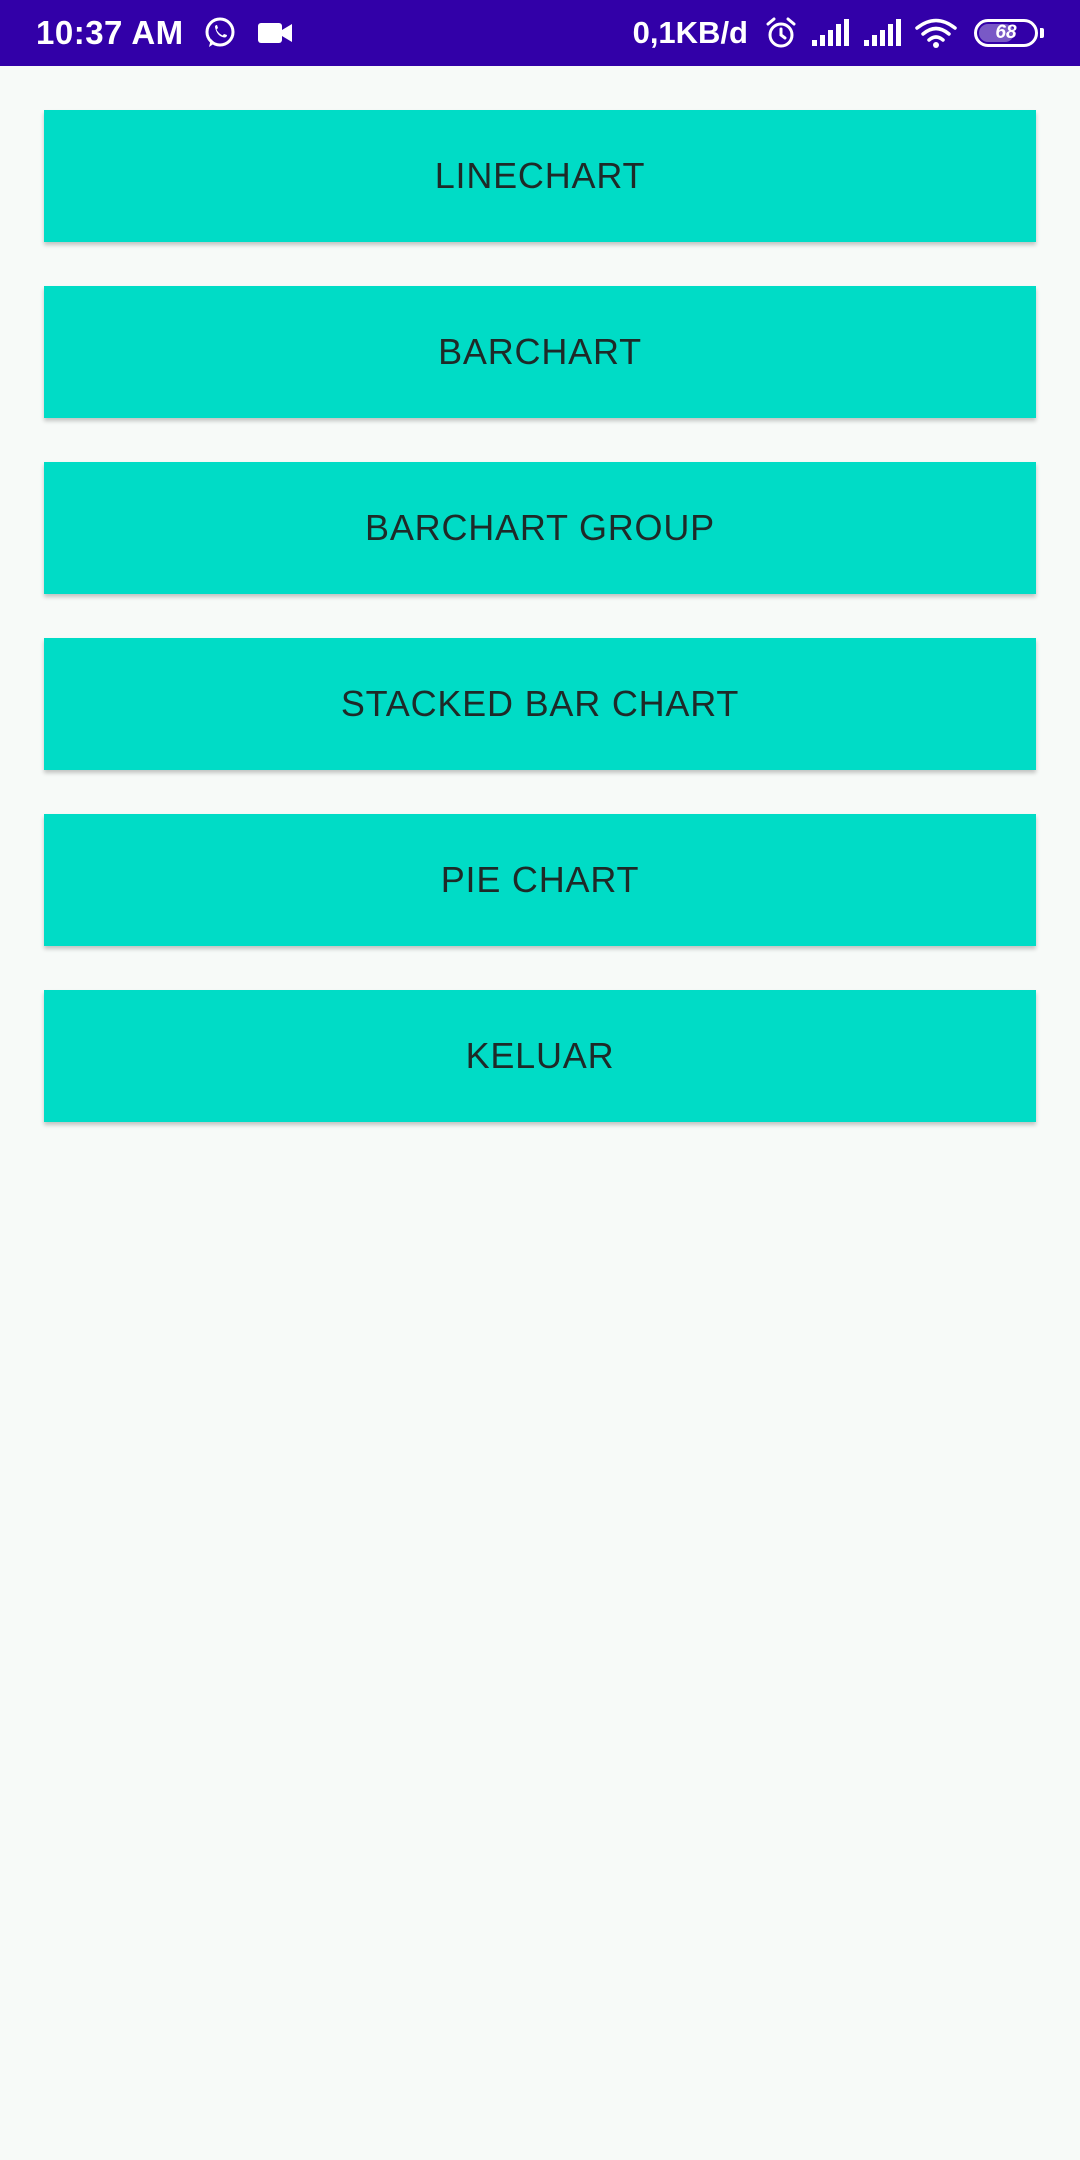 Image resolution: width=1080 pixels, height=2160 pixels. I want to click on network-speed: 0,1KB/d, so click(690, 32).